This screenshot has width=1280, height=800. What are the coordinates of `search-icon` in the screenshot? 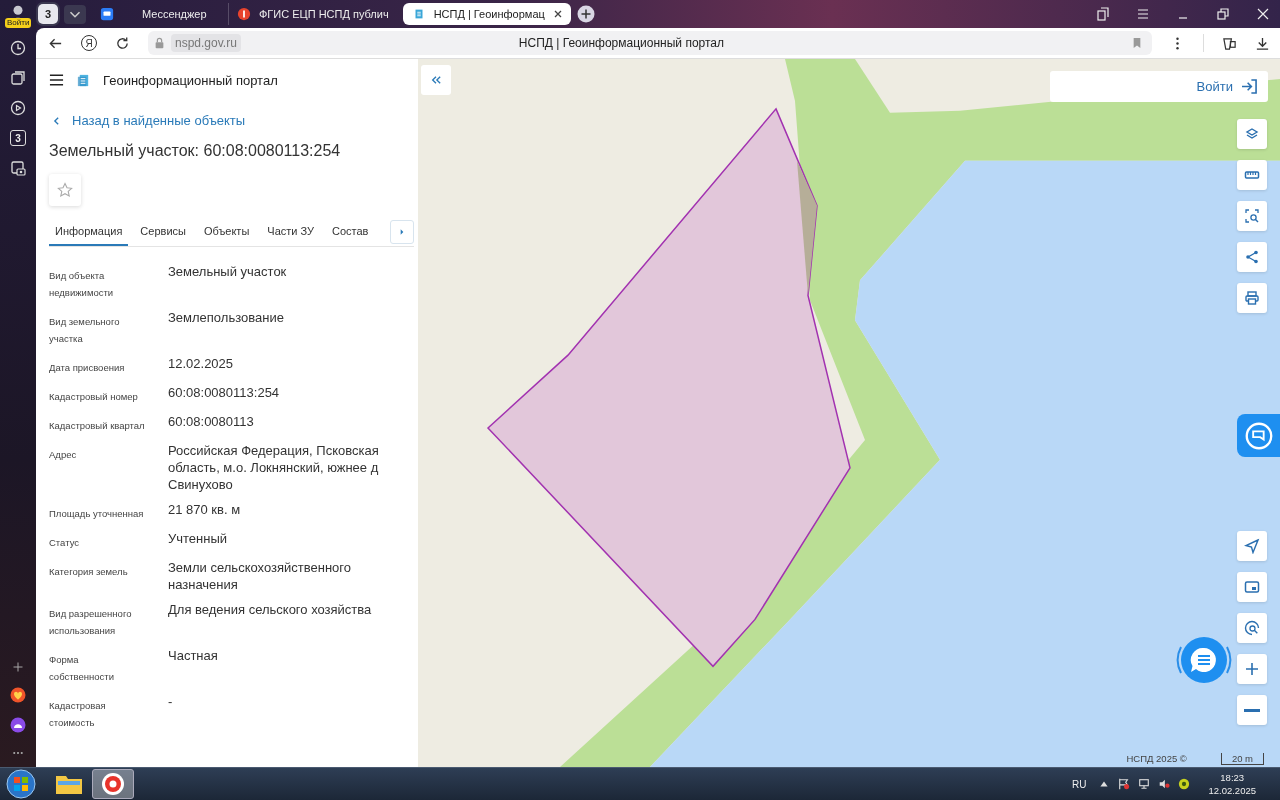 It's located at (1252, 628).